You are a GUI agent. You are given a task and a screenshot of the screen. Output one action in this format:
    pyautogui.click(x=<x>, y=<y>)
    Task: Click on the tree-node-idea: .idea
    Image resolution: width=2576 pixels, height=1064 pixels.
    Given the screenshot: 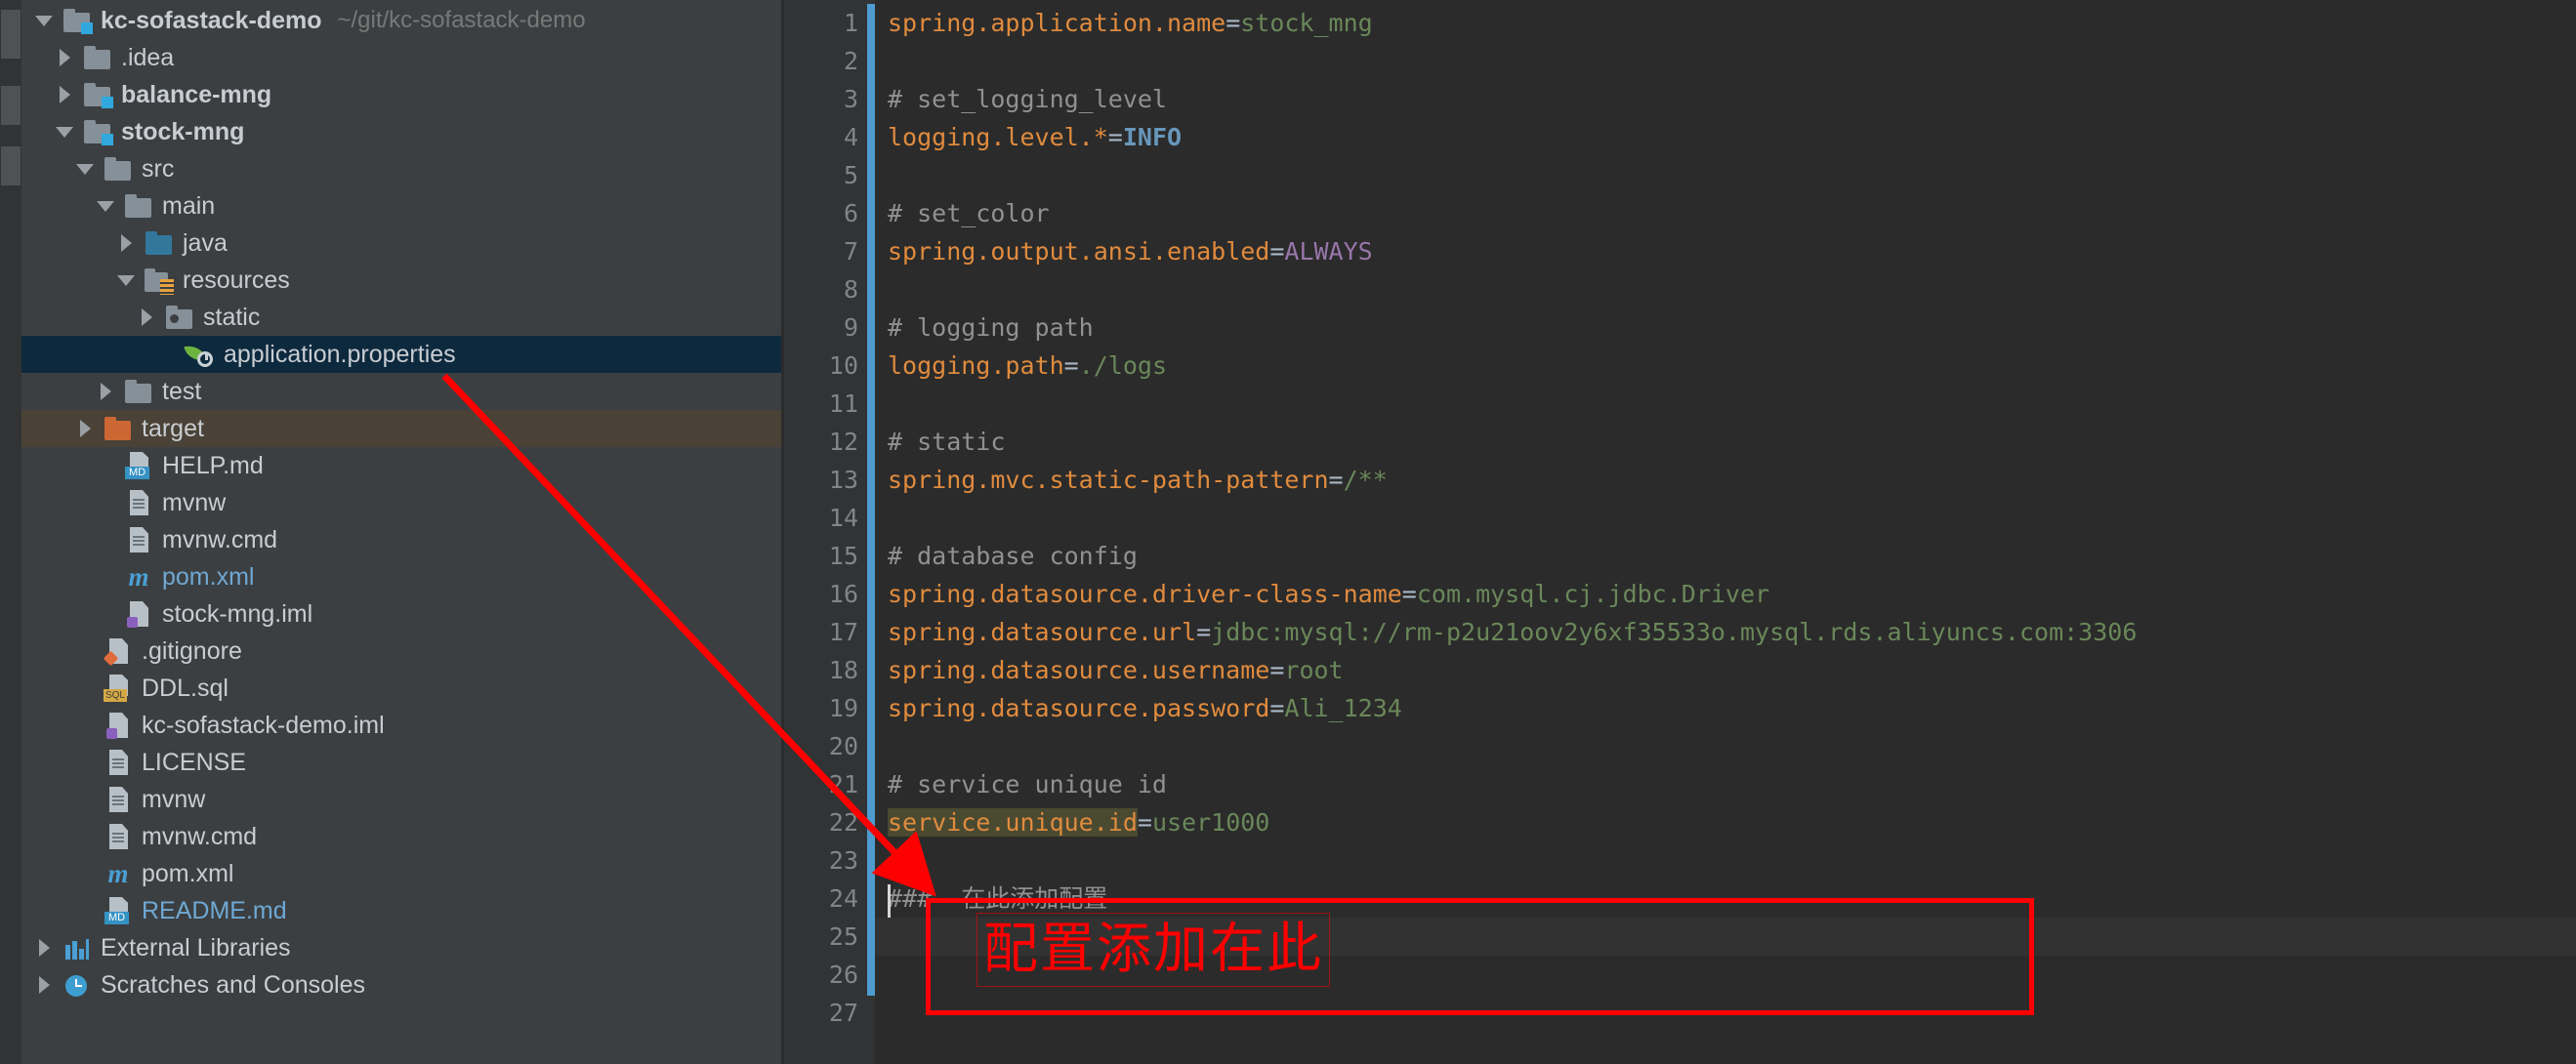 What is the action you would take?
    pyautogui.click(x=401, y=57)
    